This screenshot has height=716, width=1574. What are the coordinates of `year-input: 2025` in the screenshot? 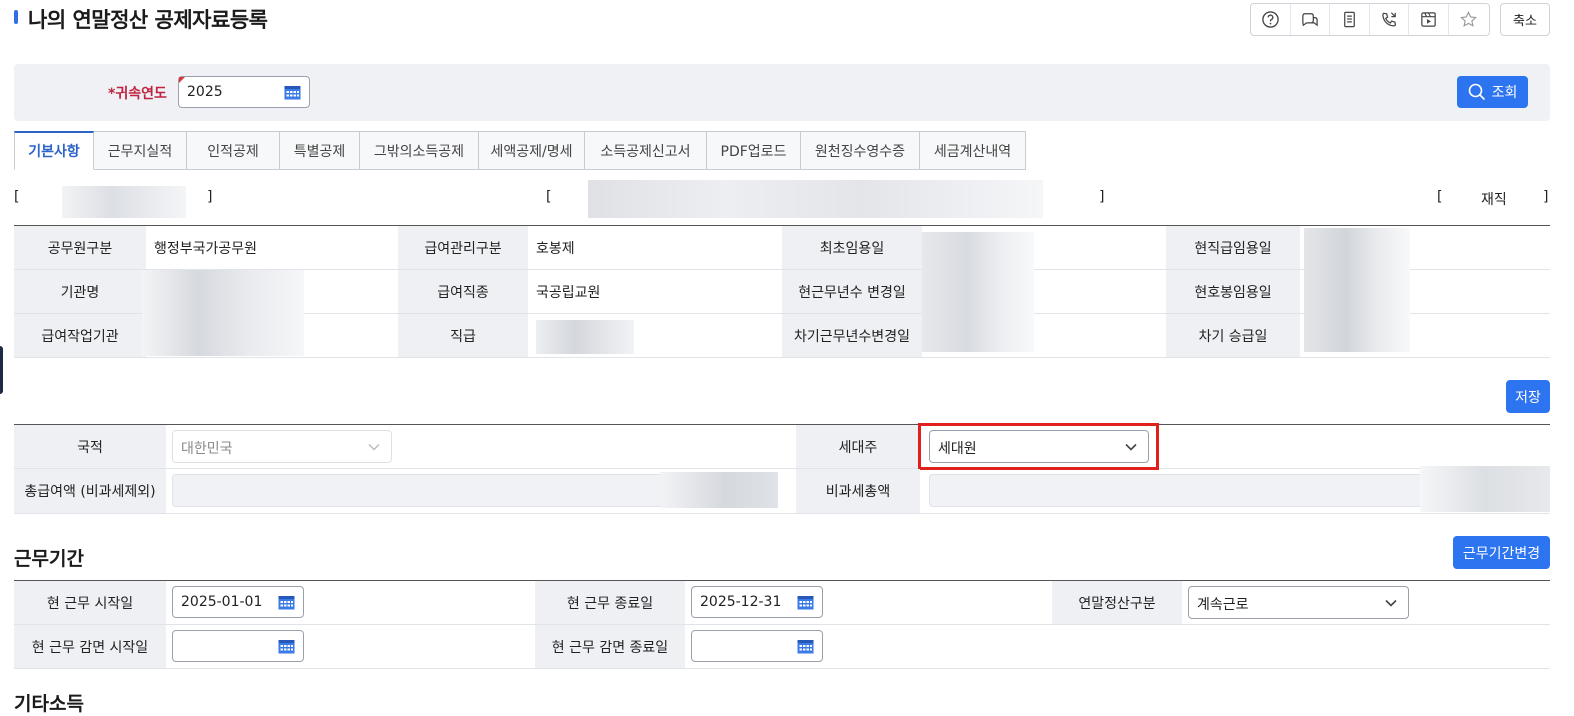 It's located at (244, 92).